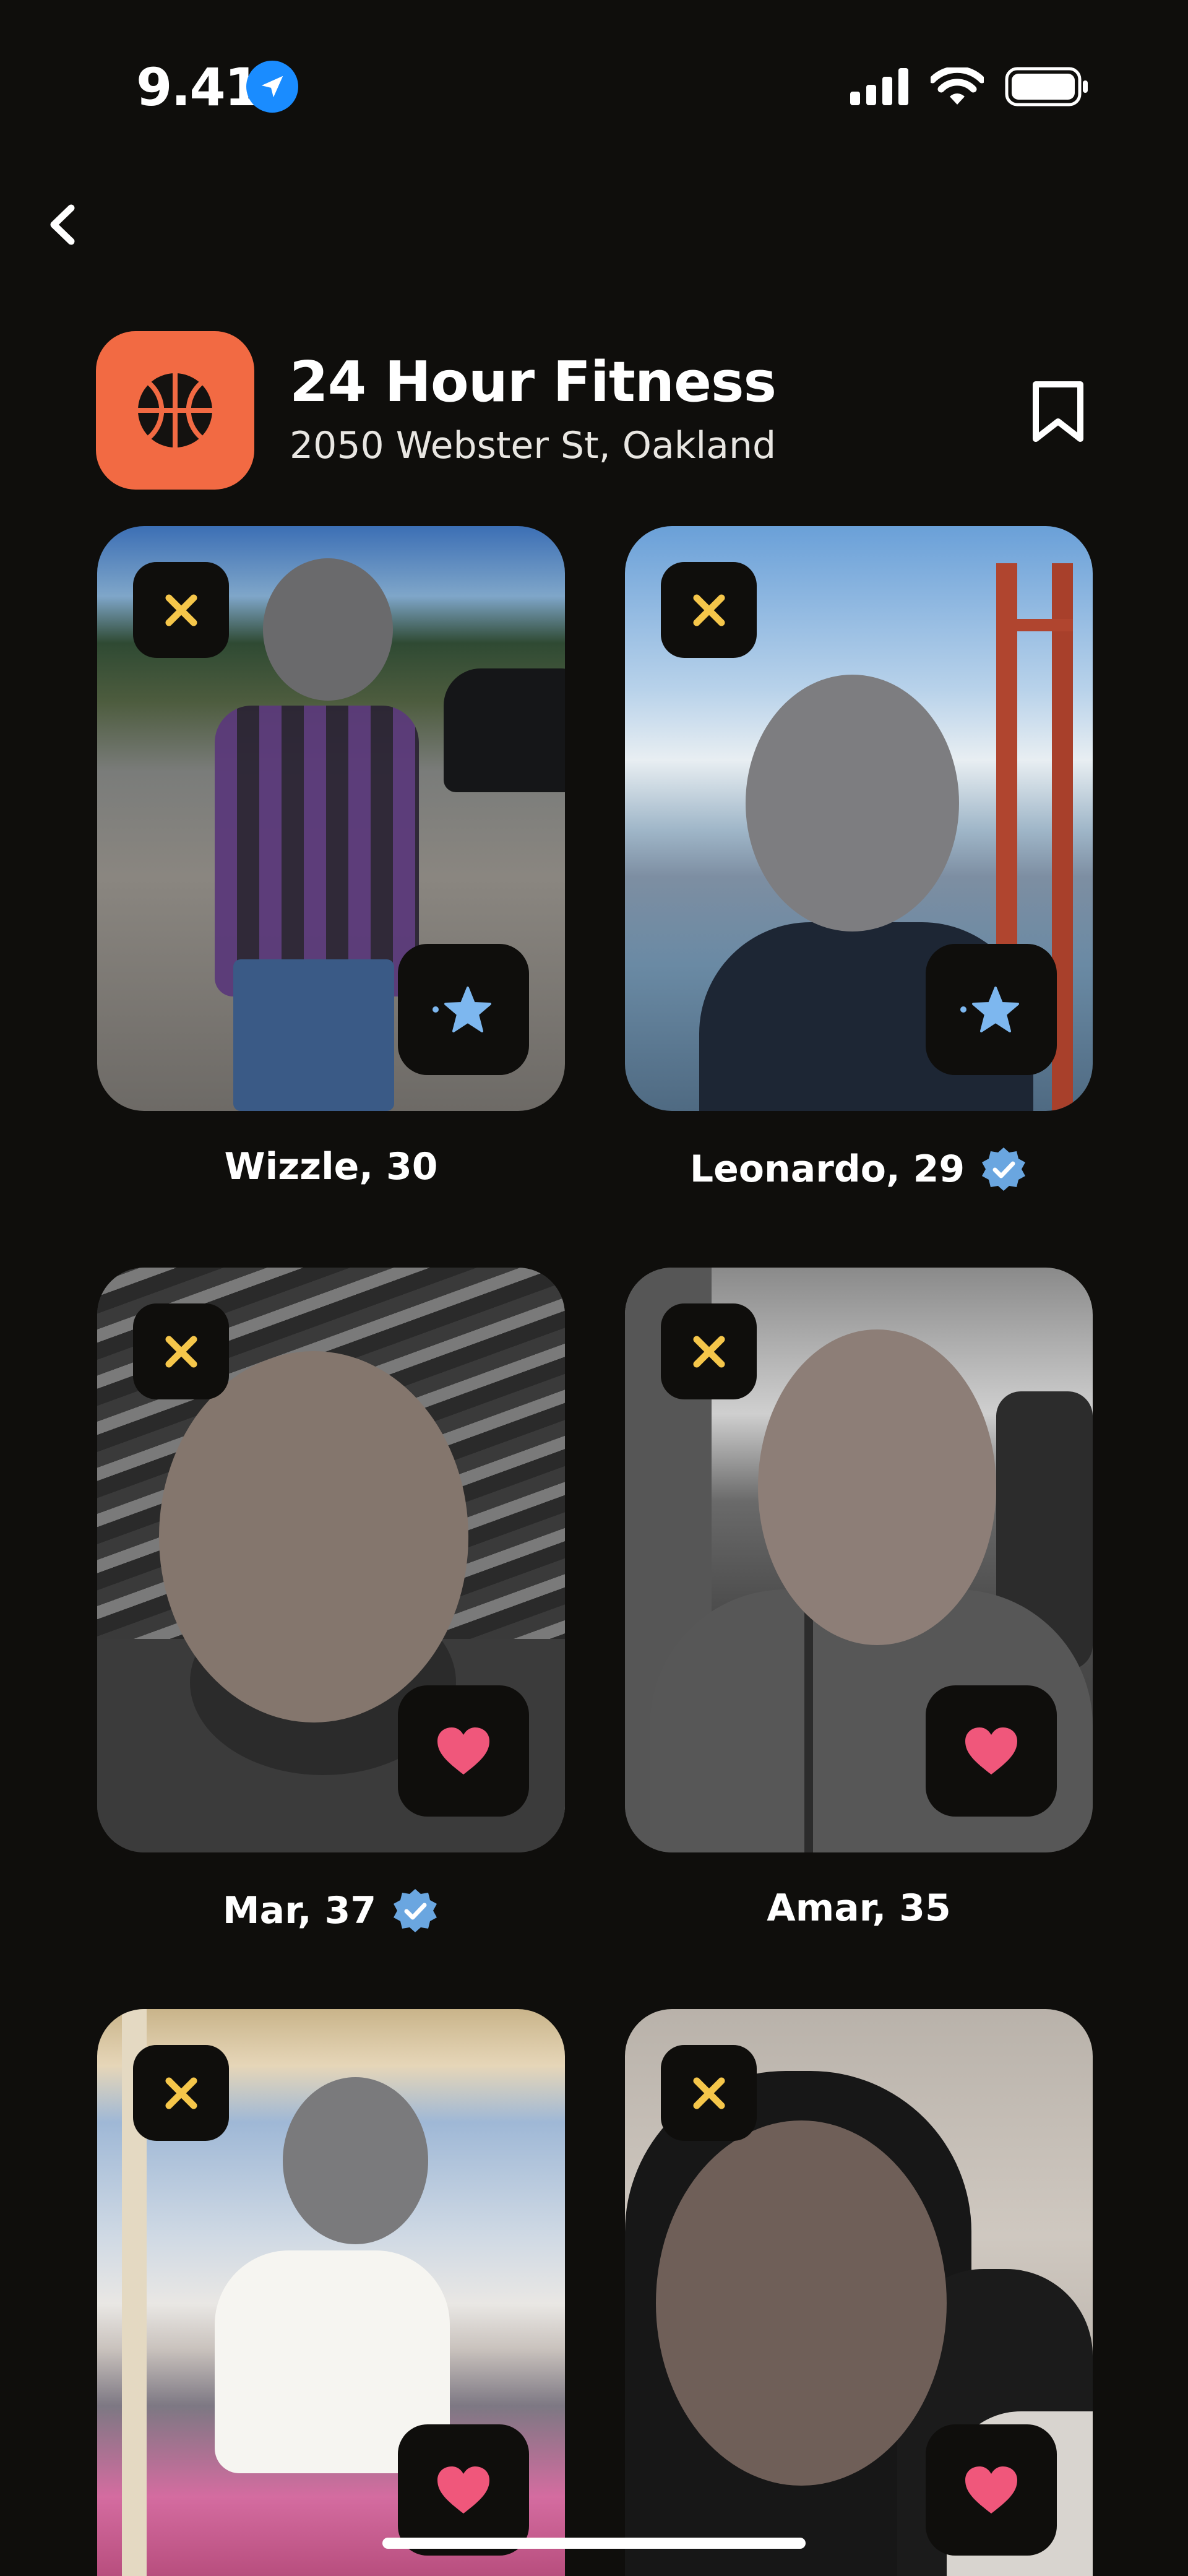 This screenshot has width=1188, height=2576. Describe the element at coordinates (533, 382) in the screenshot. I see `venue-name: 24 Hour Fitness` at that location.